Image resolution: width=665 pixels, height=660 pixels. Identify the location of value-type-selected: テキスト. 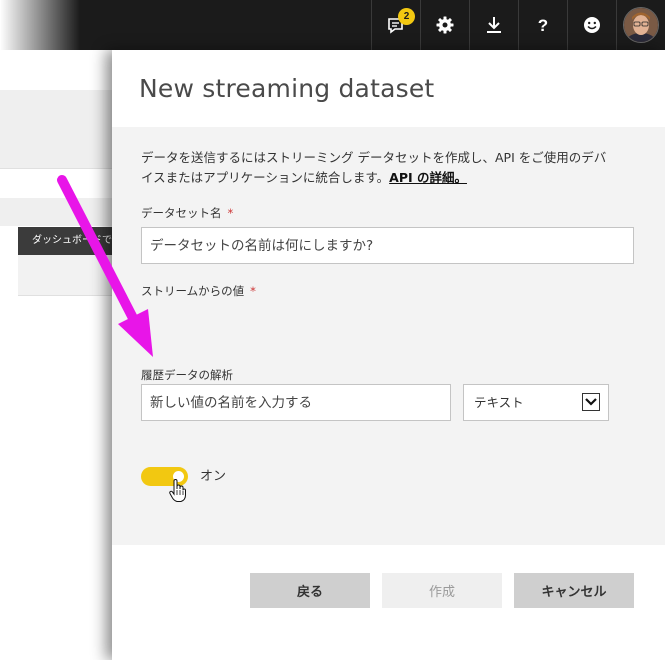
(499, 402).